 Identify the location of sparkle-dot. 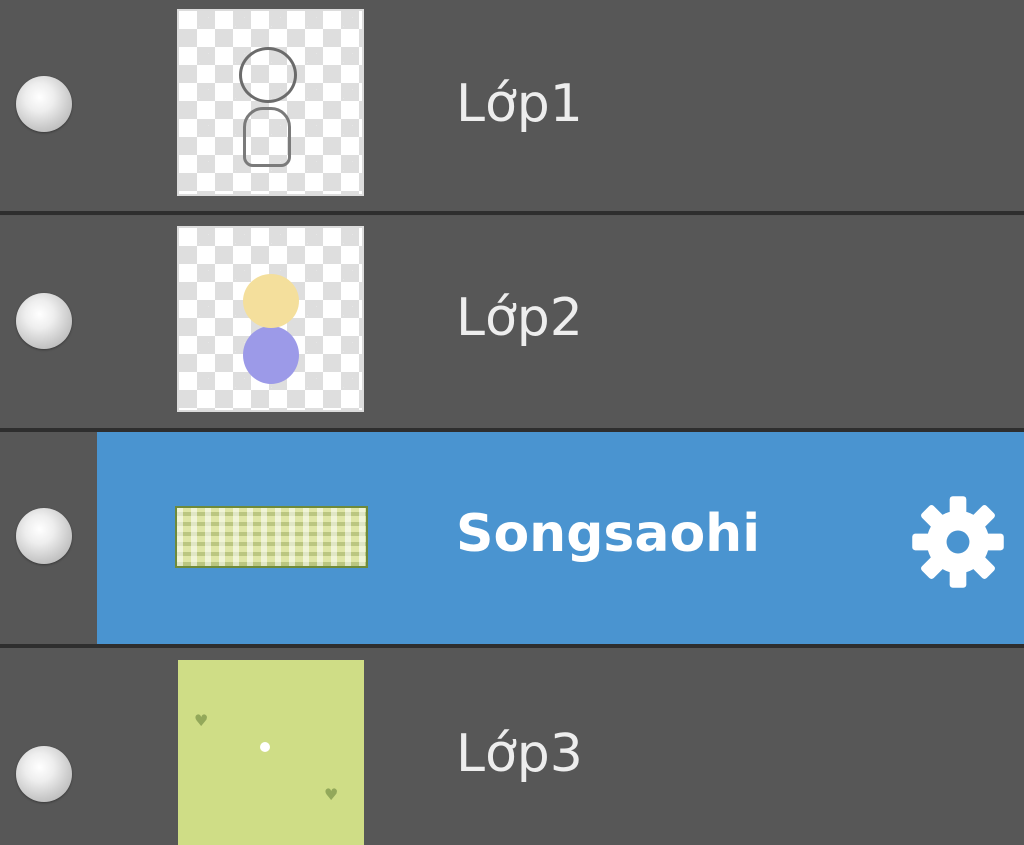
(265, 747).